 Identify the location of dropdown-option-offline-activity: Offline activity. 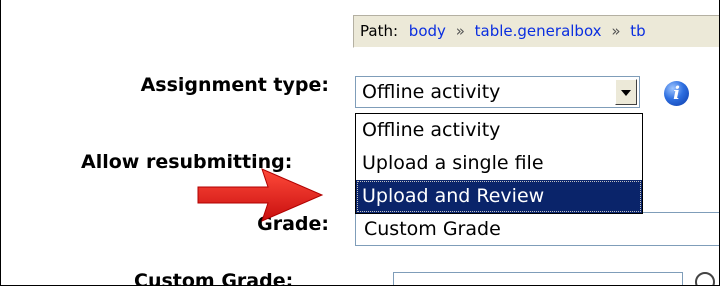
(499, 130).